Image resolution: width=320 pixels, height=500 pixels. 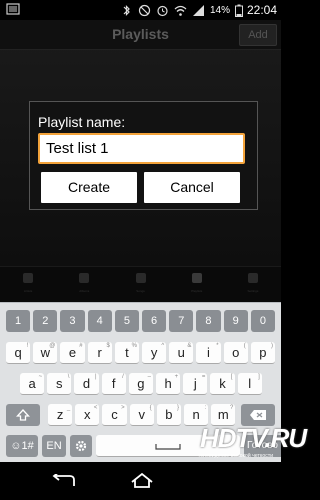 I want to click on clock: 22:04, so click(x=261, y=10).